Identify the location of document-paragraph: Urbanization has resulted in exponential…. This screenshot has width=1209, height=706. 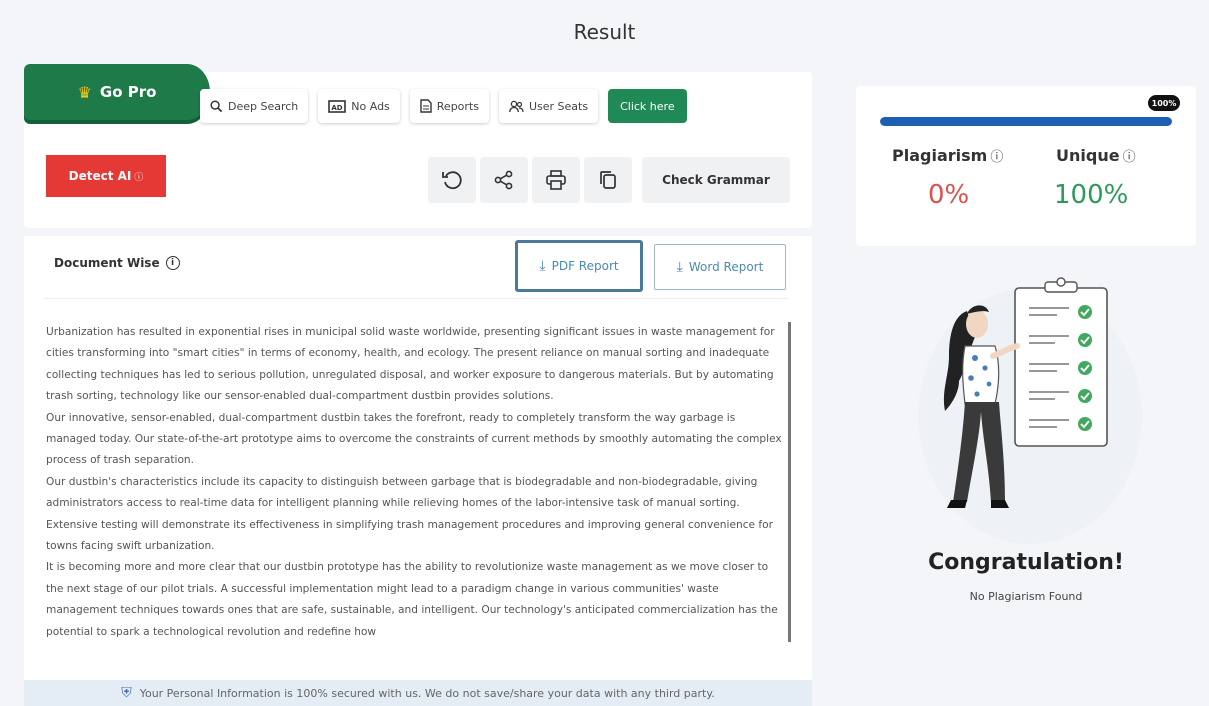
(410, 364).